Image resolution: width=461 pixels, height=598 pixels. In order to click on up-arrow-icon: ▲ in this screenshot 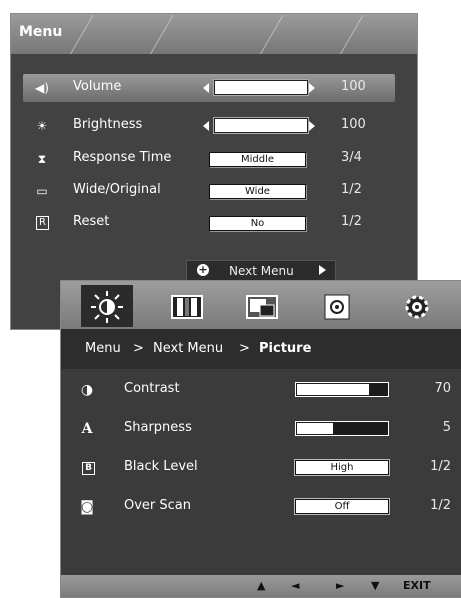, I will do `click(261, 585)`.